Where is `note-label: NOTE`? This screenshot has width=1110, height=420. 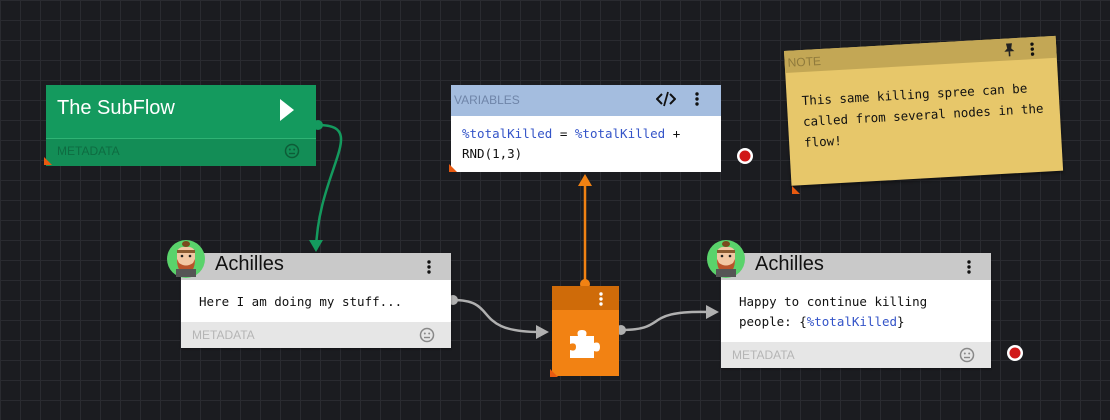 note-label: NOTE is located at coordinates (804, 61).